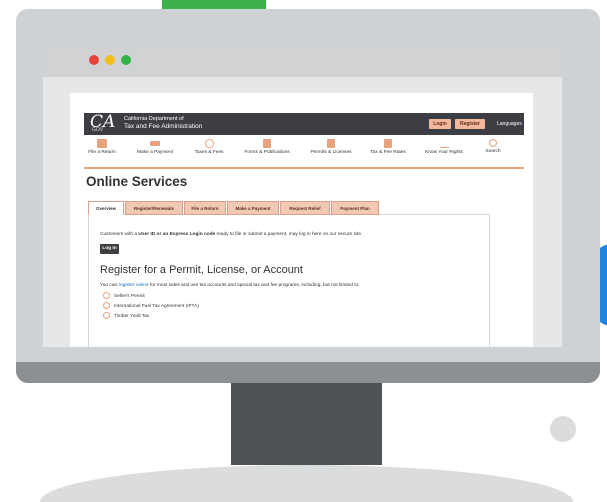  I want to click on ca-gov-logo: CA GOV, so click(102, 122).